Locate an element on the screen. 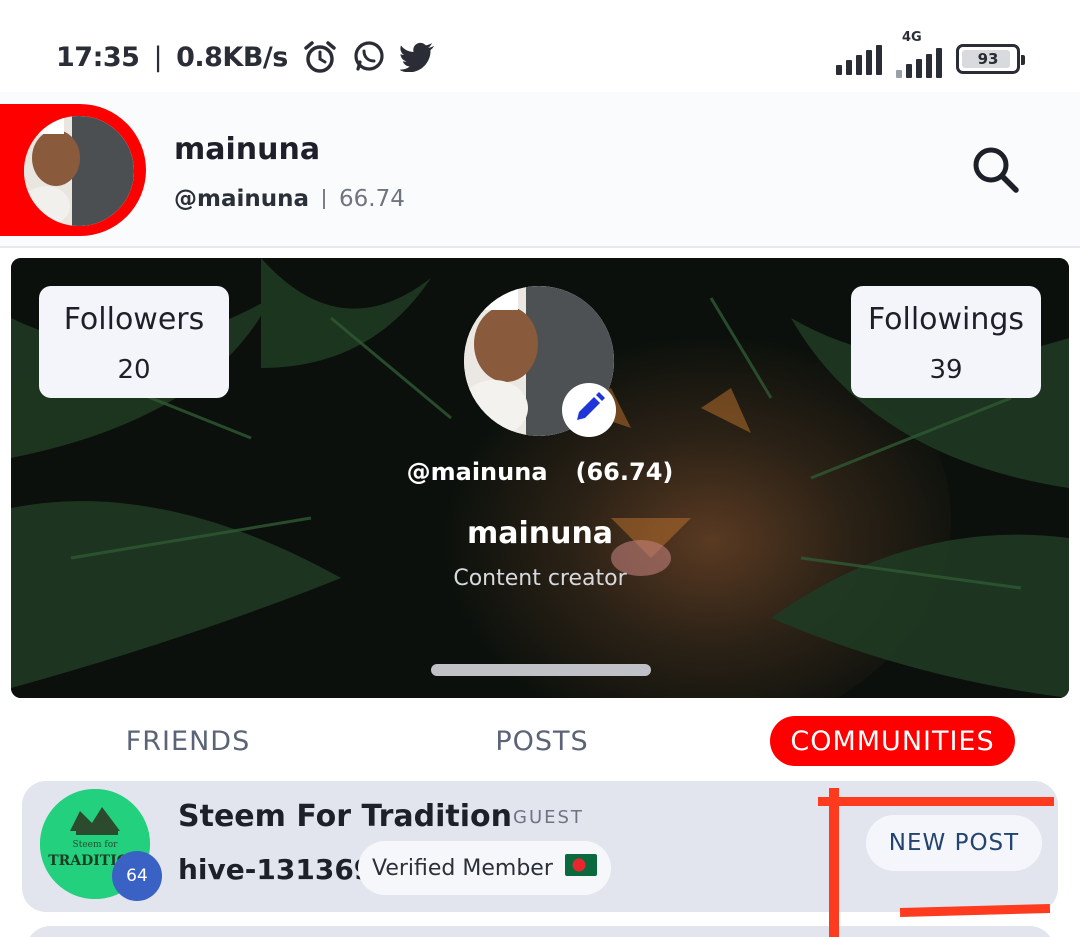 Image resolution: width=1080 pixels, height=937 pixels. cover-reputation: (66.74) is located at coordinates (624, 472).